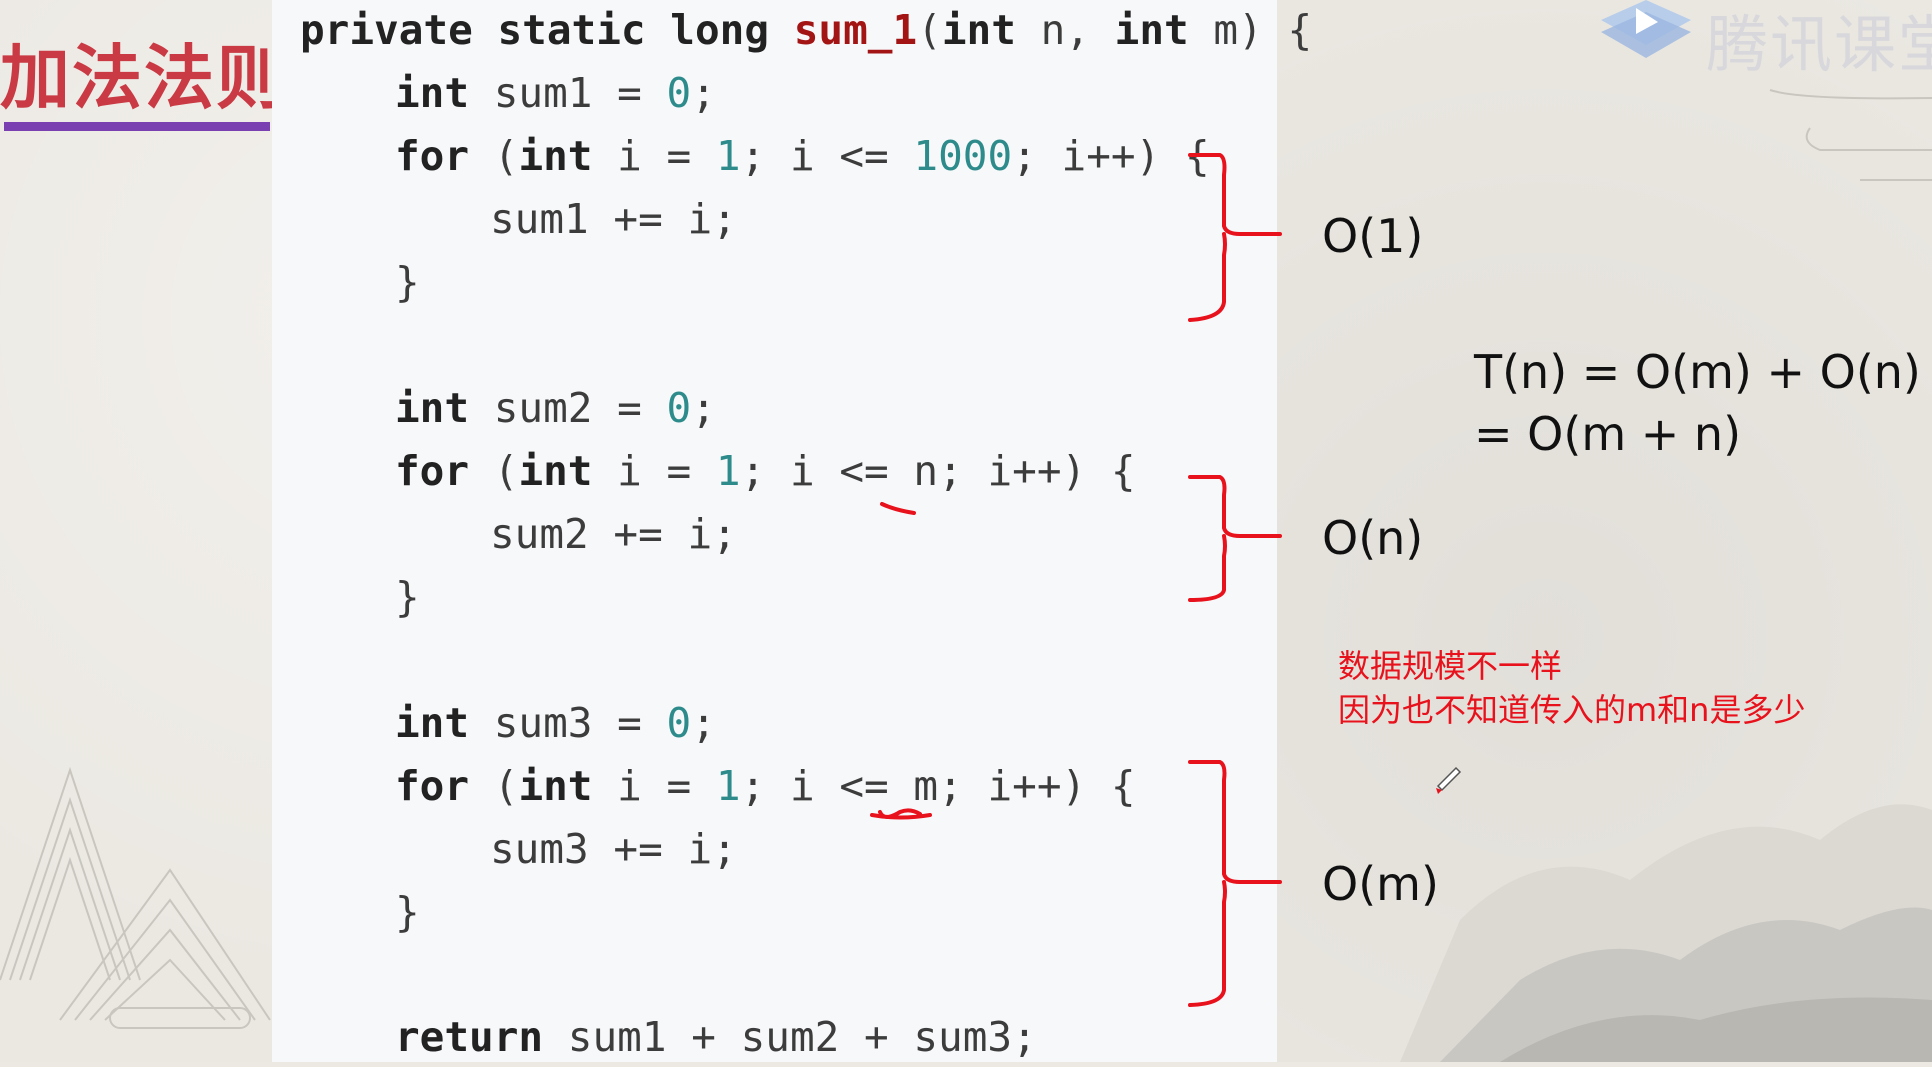 The height and width of the screenshot is (1067, 1932). Describe the element at coordinates (555, 93) in the screenshot. I see `code-line-2: int sum1 = 0;` at that location.